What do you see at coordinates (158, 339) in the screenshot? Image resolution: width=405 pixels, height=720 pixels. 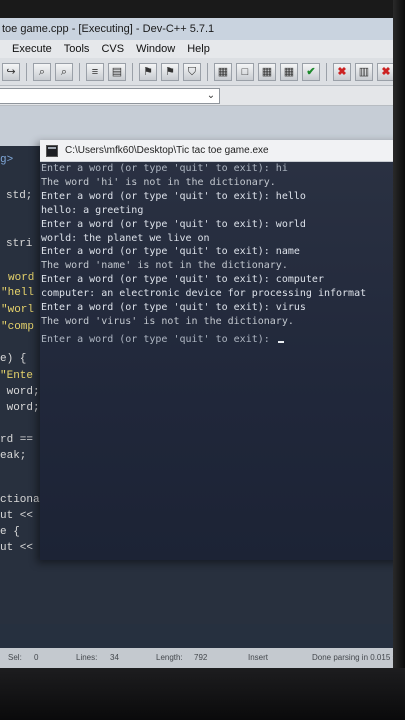 I see `console-prompt: Enter a word (or type 'quit' to exit):` at bounding box center [158, 339].